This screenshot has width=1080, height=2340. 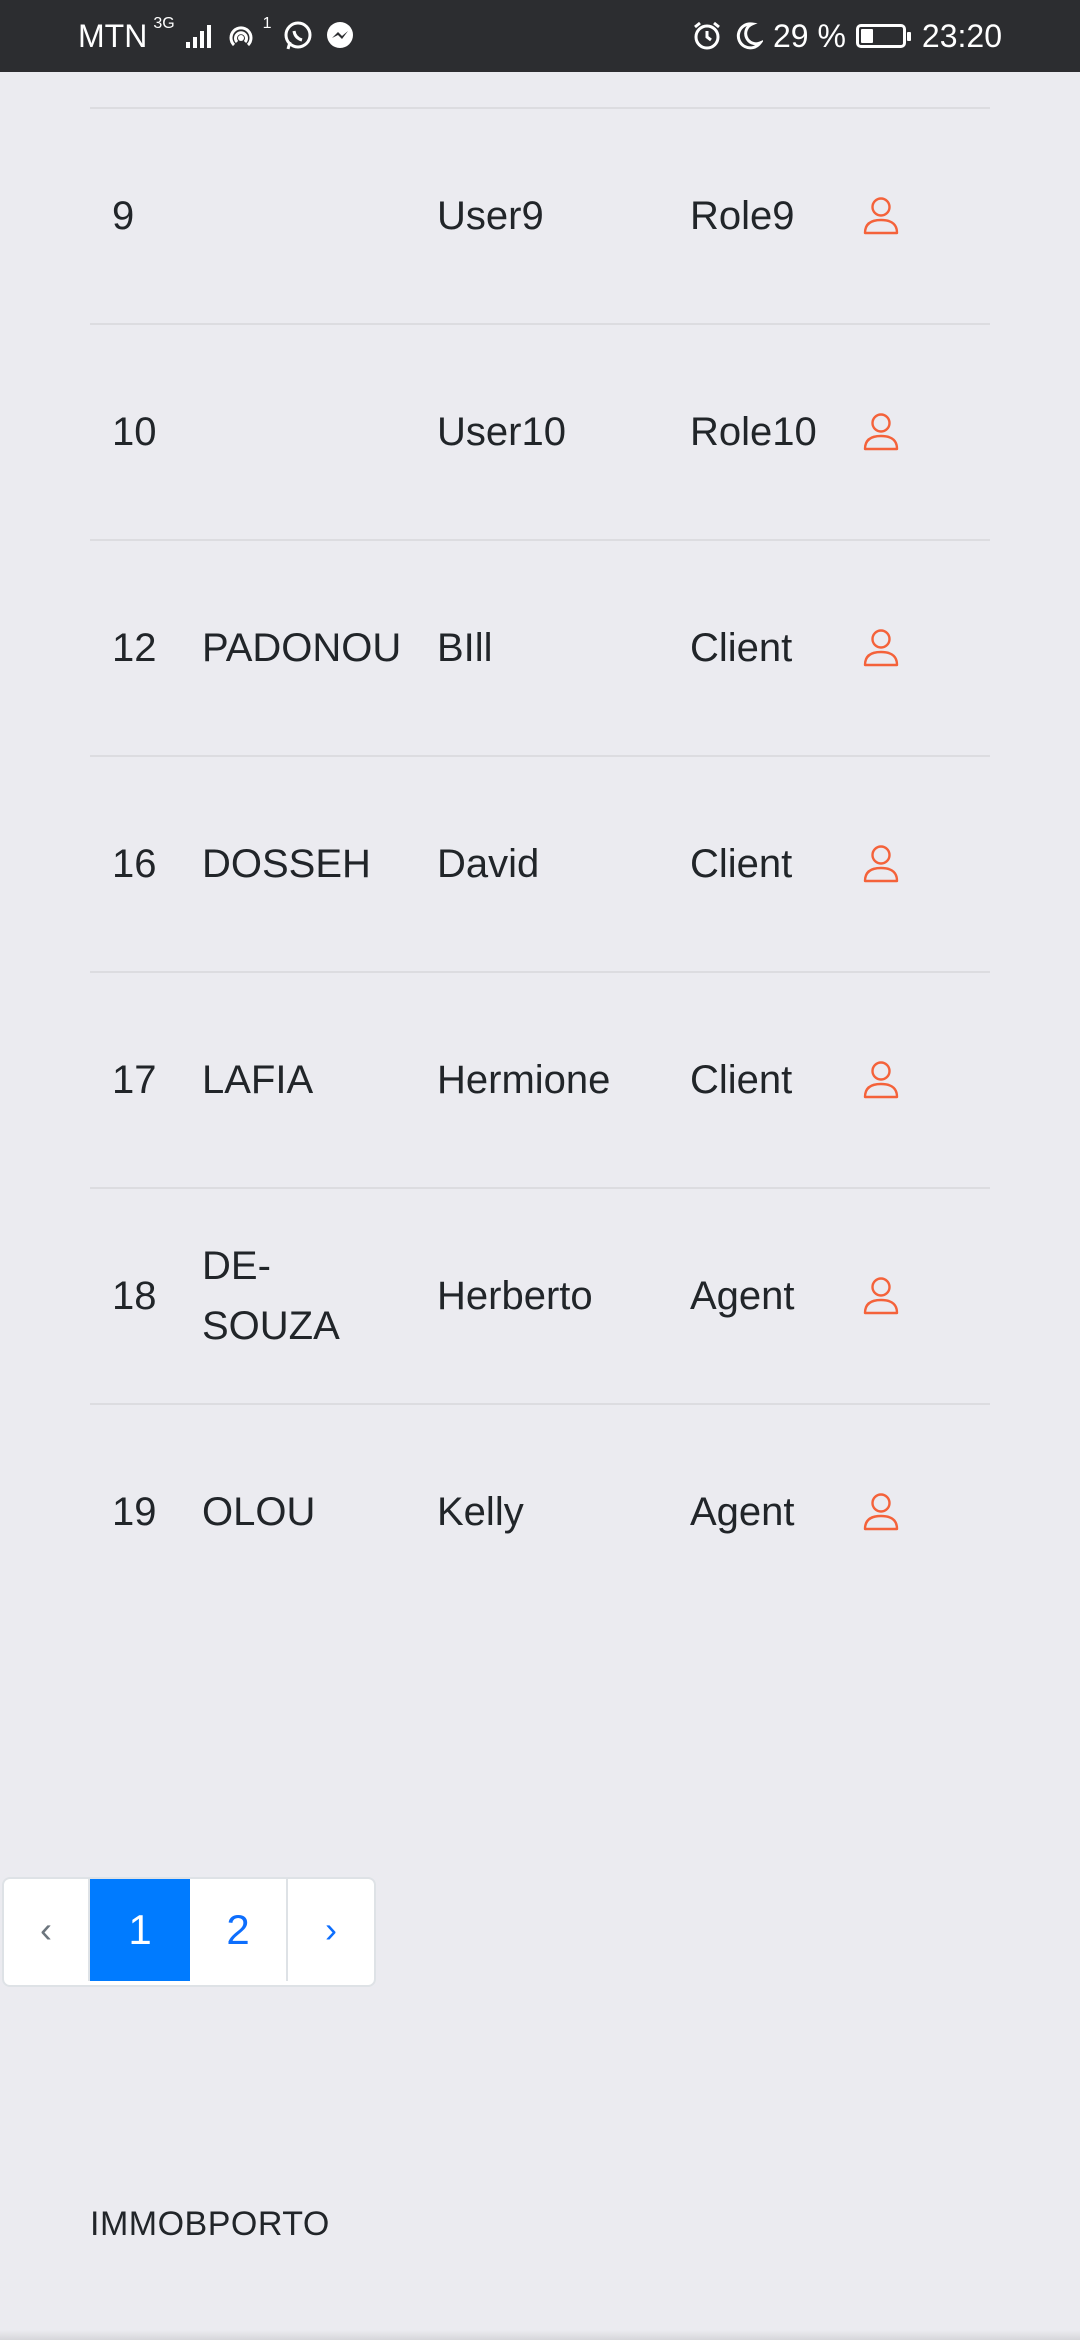 I want to click on cell-name: OLOU, so click(x=259, y=1512).